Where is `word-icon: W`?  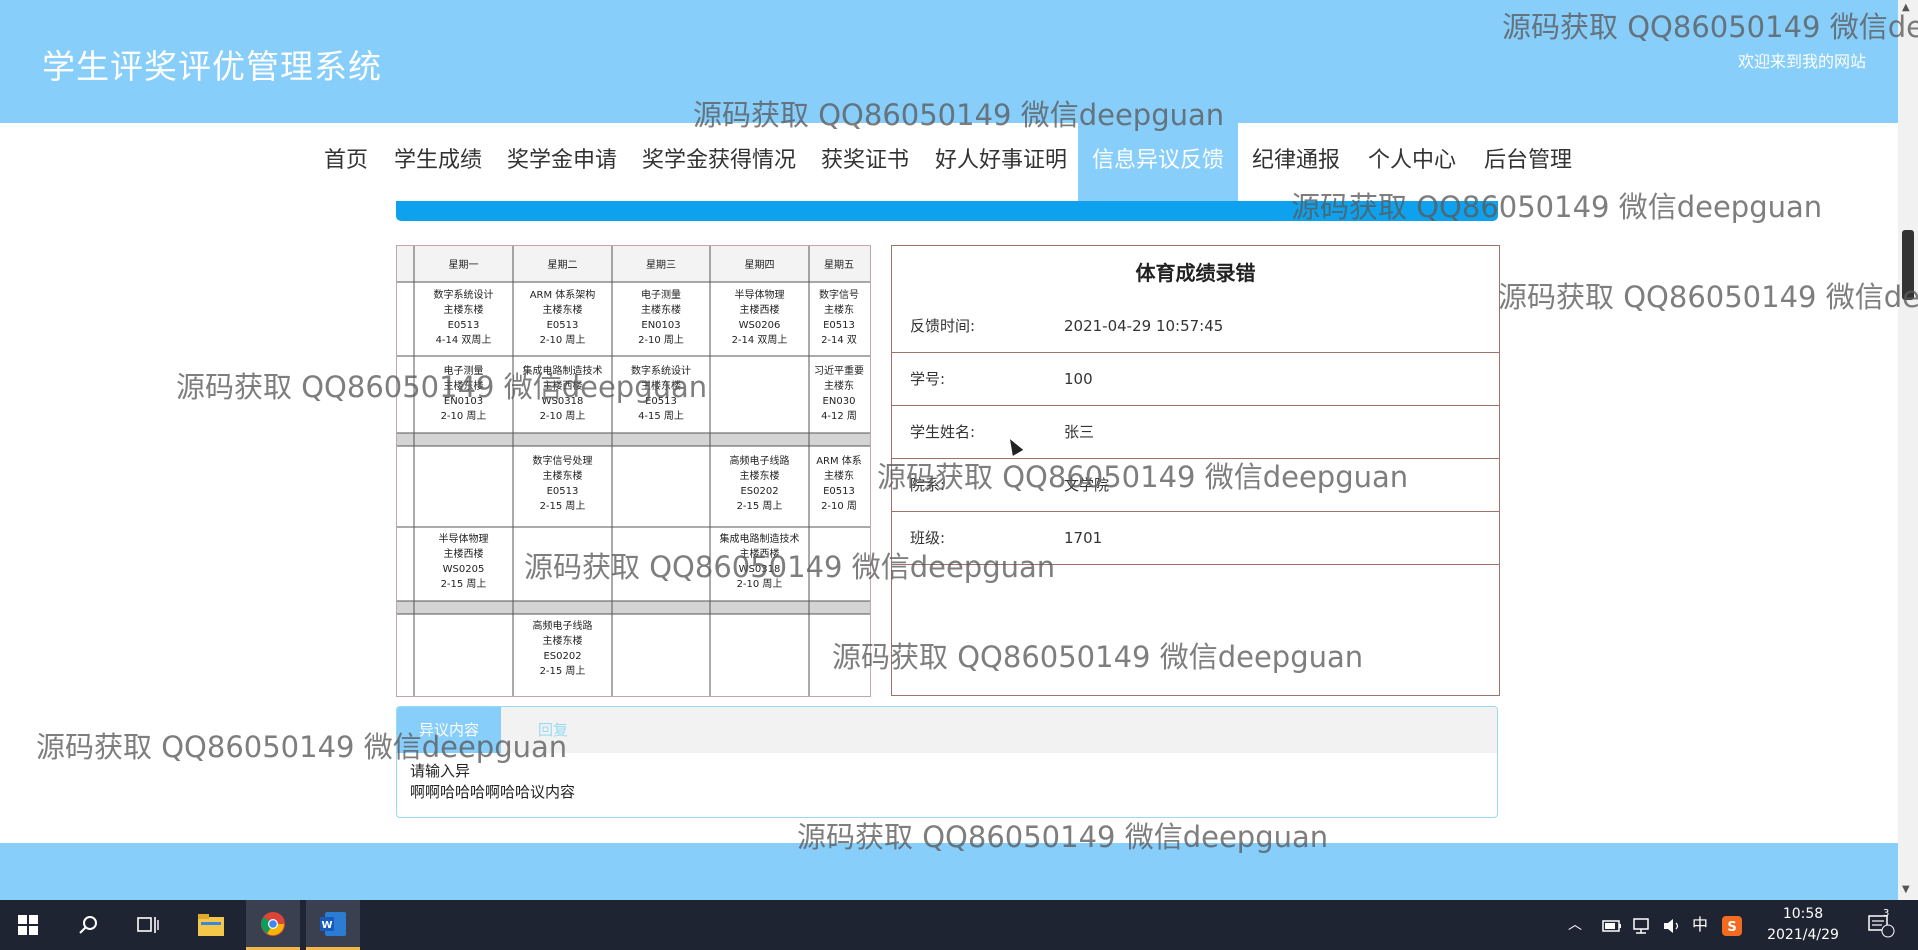 word-icon: W is located at coordinates (333, 925).